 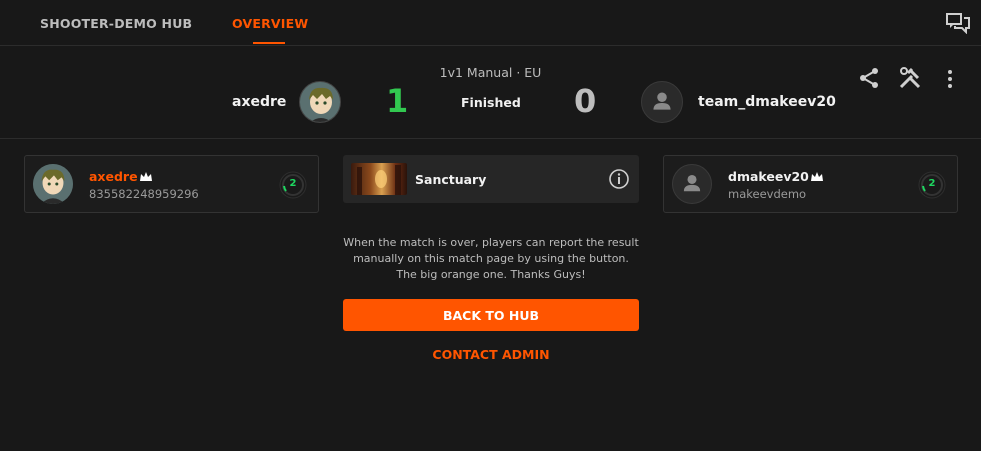 I want to click on player-nickname-text: dmakeev20, so click(x=768, y=176).